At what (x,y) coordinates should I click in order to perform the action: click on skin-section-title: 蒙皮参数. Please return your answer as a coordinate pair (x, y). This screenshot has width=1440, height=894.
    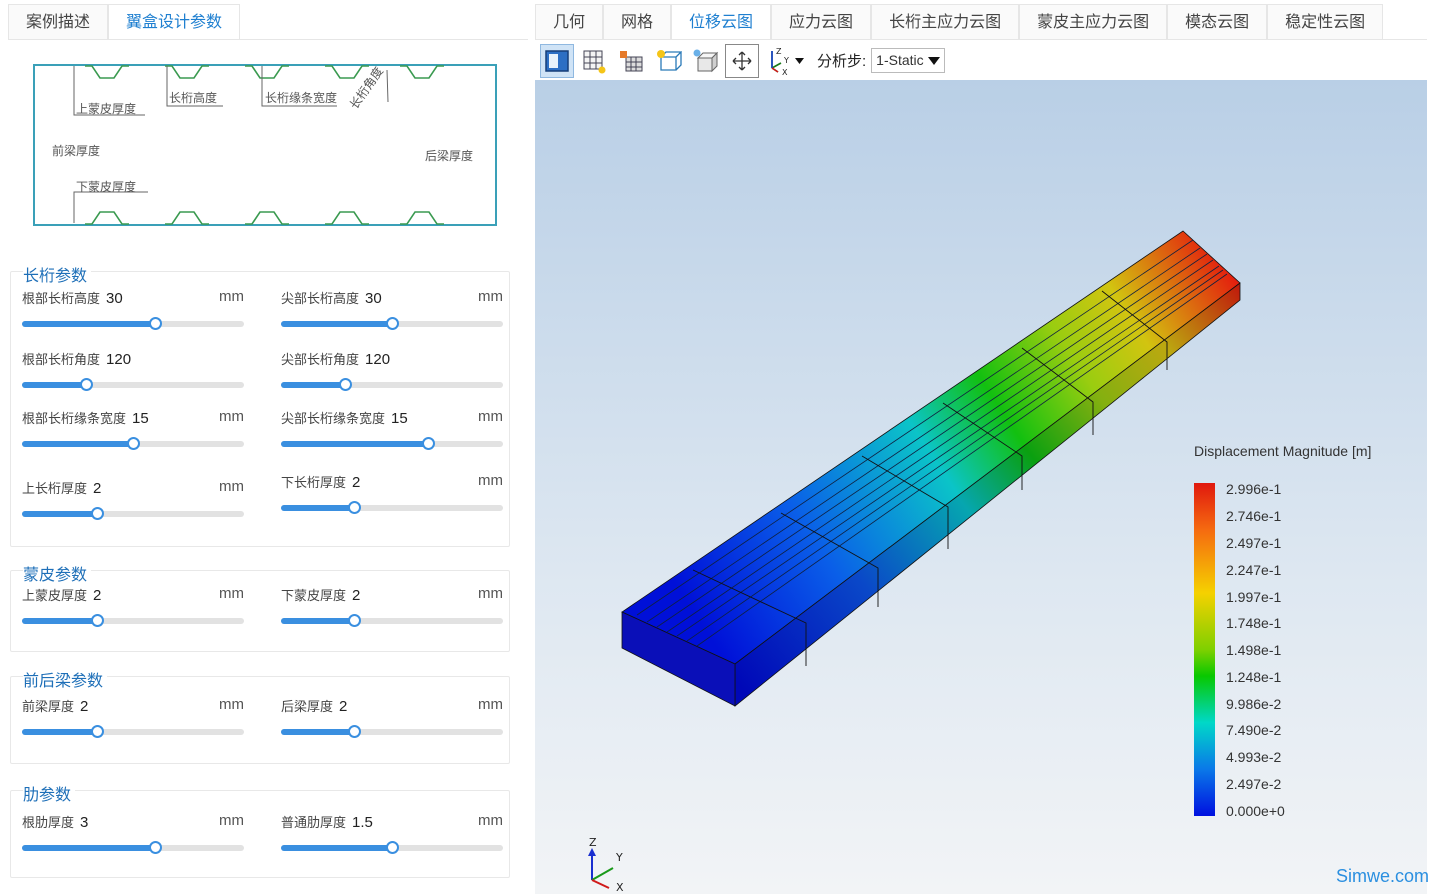
    Looking at the image, I should click on (57, 573).